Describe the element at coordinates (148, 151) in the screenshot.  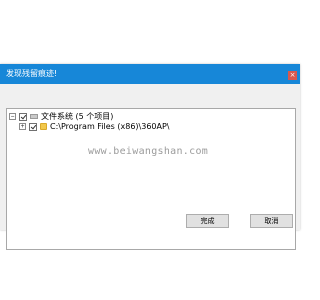
I see `watermark-text: www.beiwangshan.com` at that location.